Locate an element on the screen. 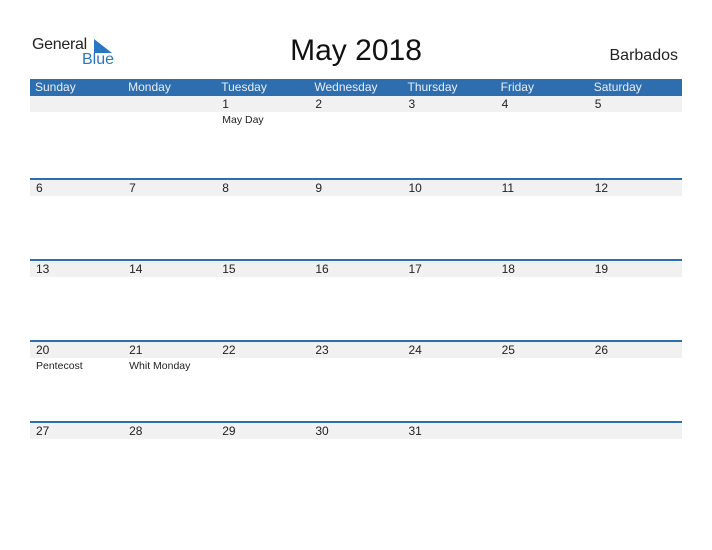 The height and width of the screenshot is (550, 712). day-number: 13 is located at coordinates (43, 269).